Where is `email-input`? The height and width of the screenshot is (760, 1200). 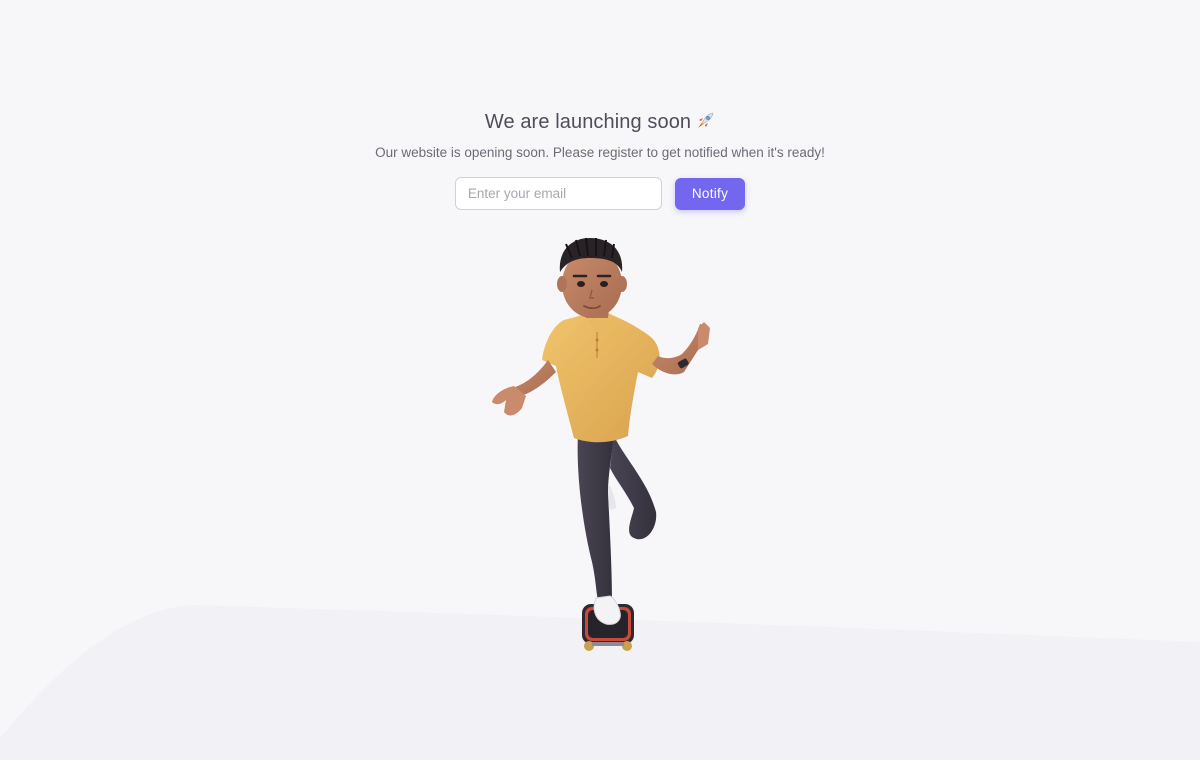 email-input is located at coordinates (558, 193).